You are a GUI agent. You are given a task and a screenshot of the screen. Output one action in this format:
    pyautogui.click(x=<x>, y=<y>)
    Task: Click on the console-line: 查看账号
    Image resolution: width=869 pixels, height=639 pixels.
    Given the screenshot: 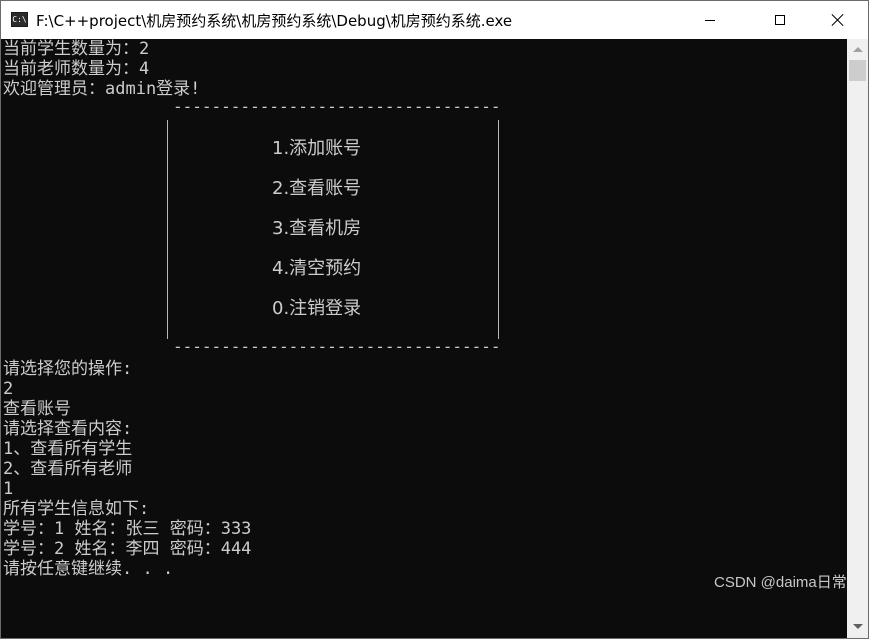 What is the action you would take?
    pyautogui.click(x=37, y=409)
    